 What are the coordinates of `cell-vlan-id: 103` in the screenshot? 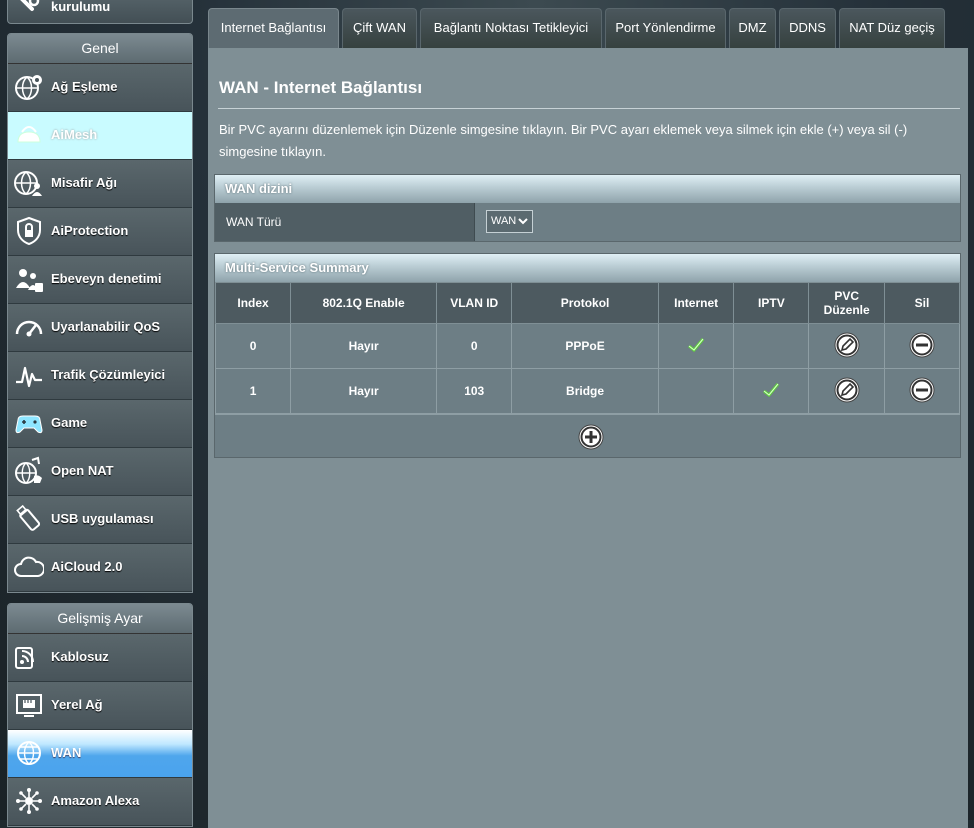 It's located at (474, 391).